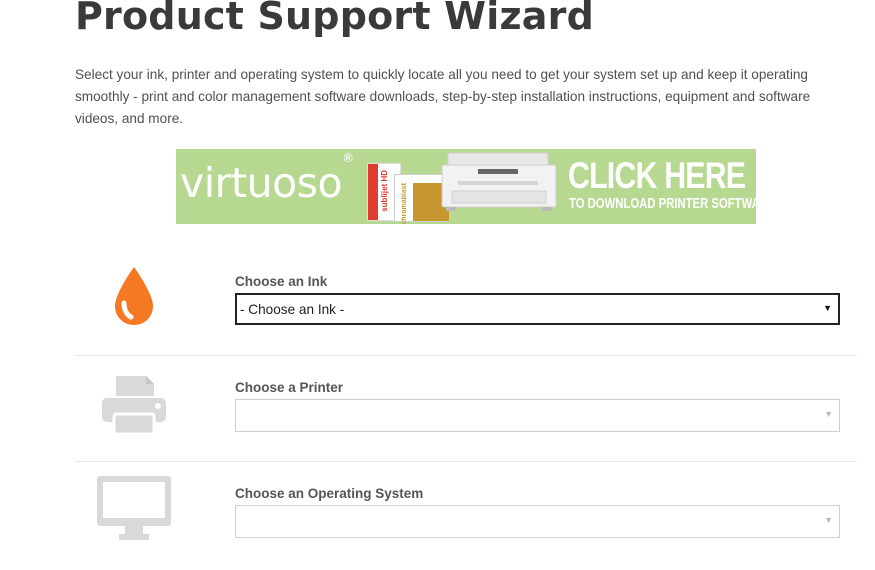 This screenshot has width=875, height=570. Describe the element at coordinates (267, 179) in the screenshot. I see `banner-brand: virtuoso®` at that location.